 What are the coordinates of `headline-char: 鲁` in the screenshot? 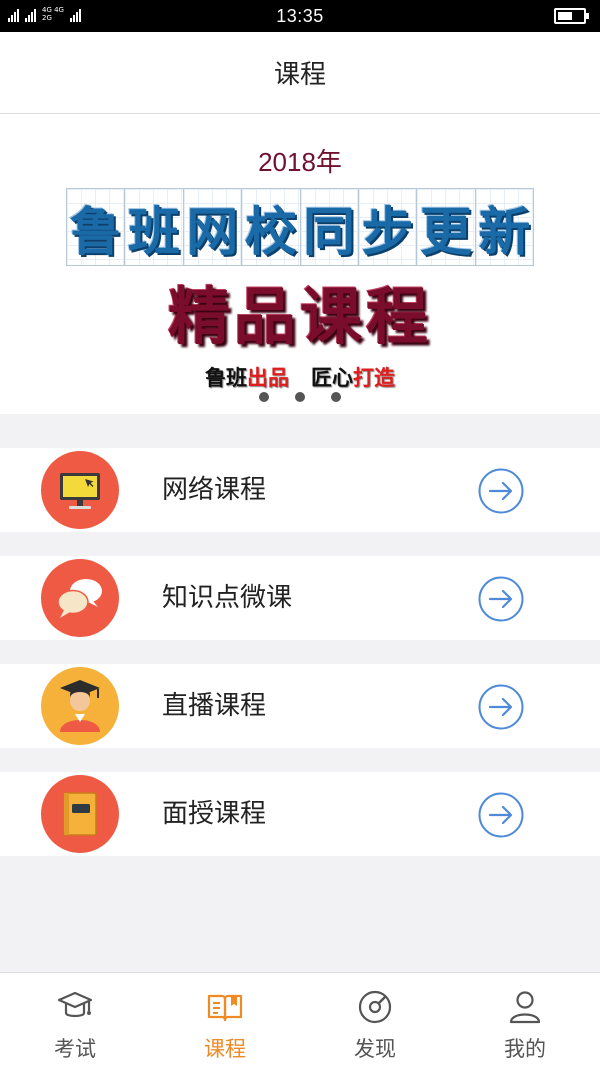 It's located at (95, 232).